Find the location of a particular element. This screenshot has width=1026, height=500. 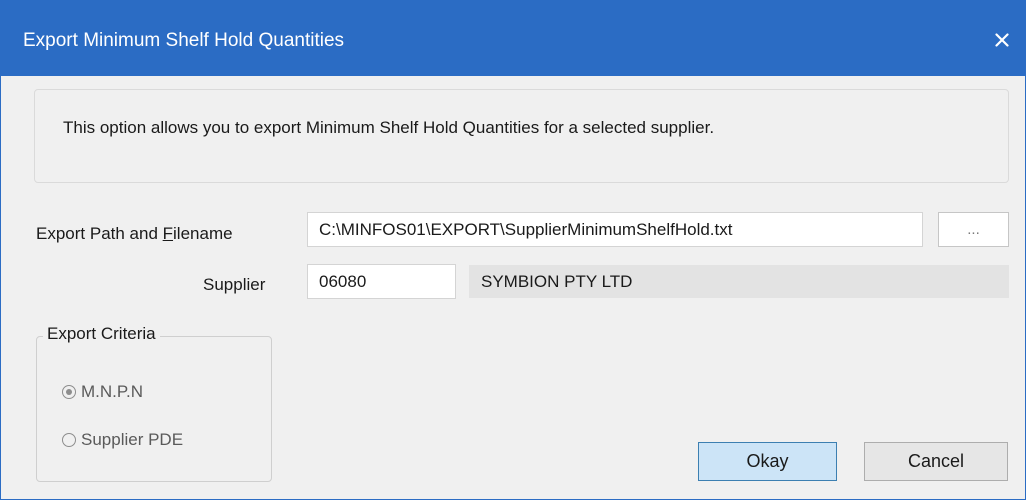

supplier-code-input: 06080 is located at coordinates (381, 281).